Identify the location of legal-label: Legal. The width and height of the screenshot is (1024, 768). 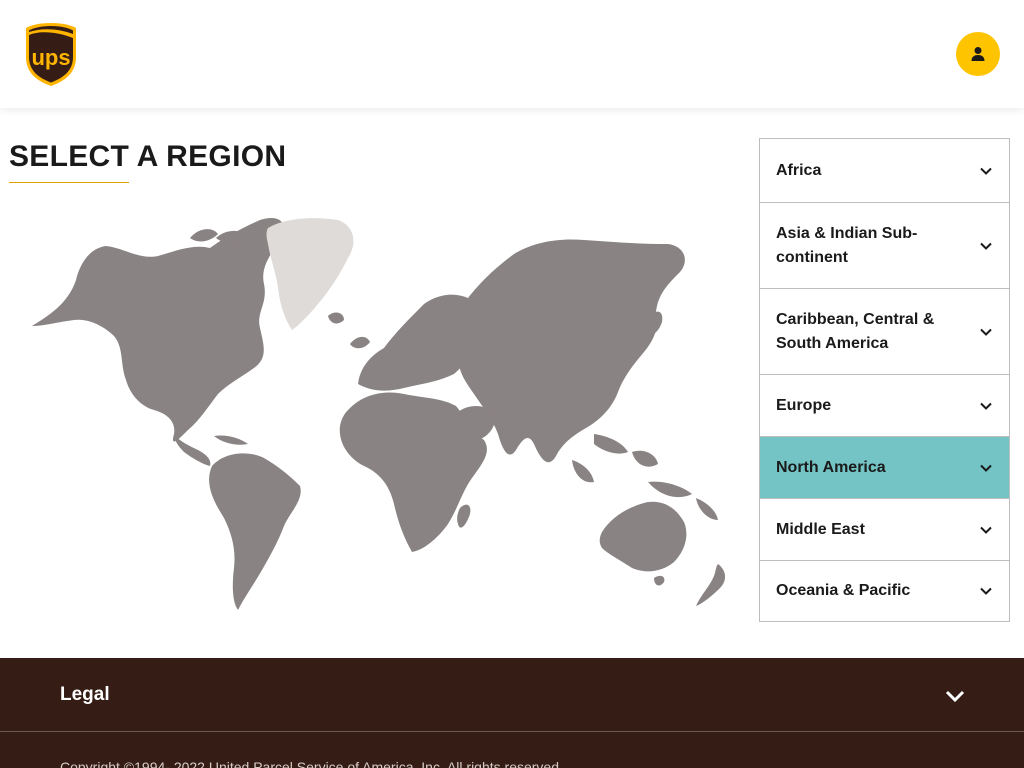
(85, 694).